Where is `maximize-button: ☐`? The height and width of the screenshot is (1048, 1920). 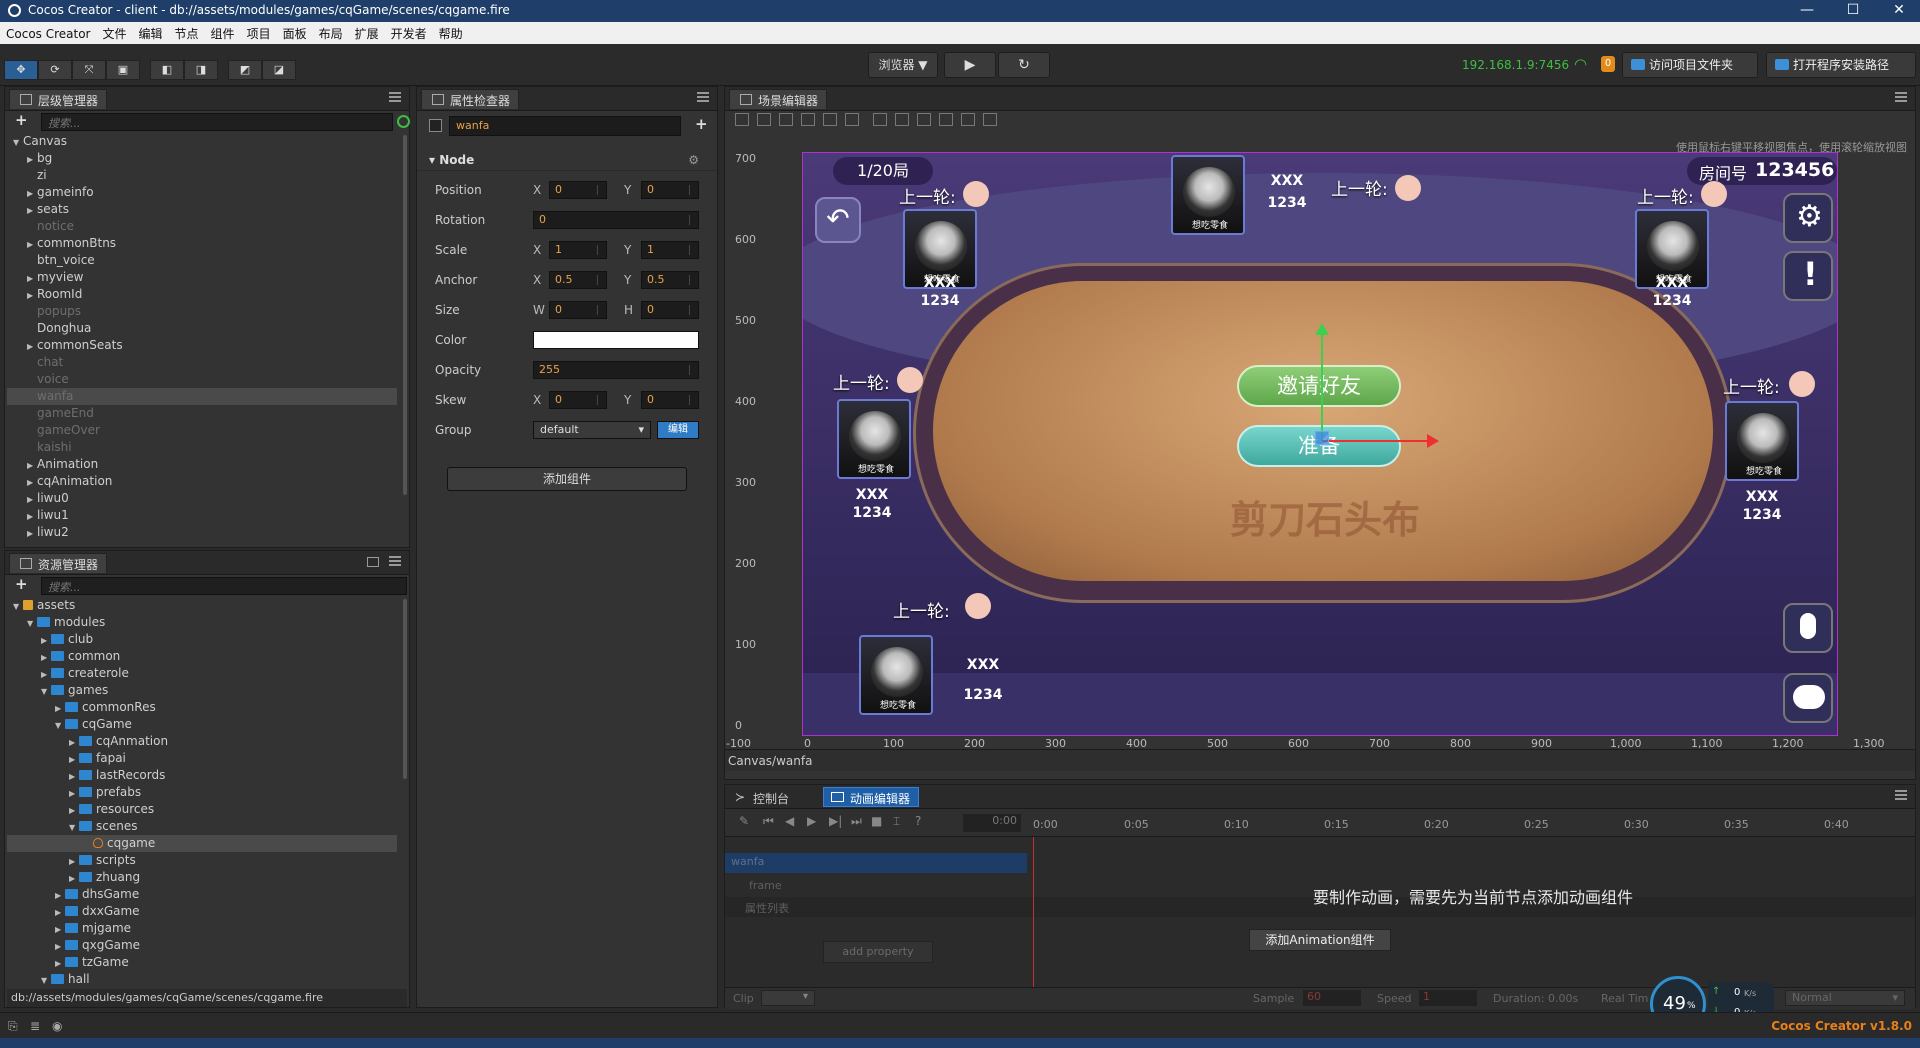
maximize-button: ☐ is located at coordinates (1853, 11).